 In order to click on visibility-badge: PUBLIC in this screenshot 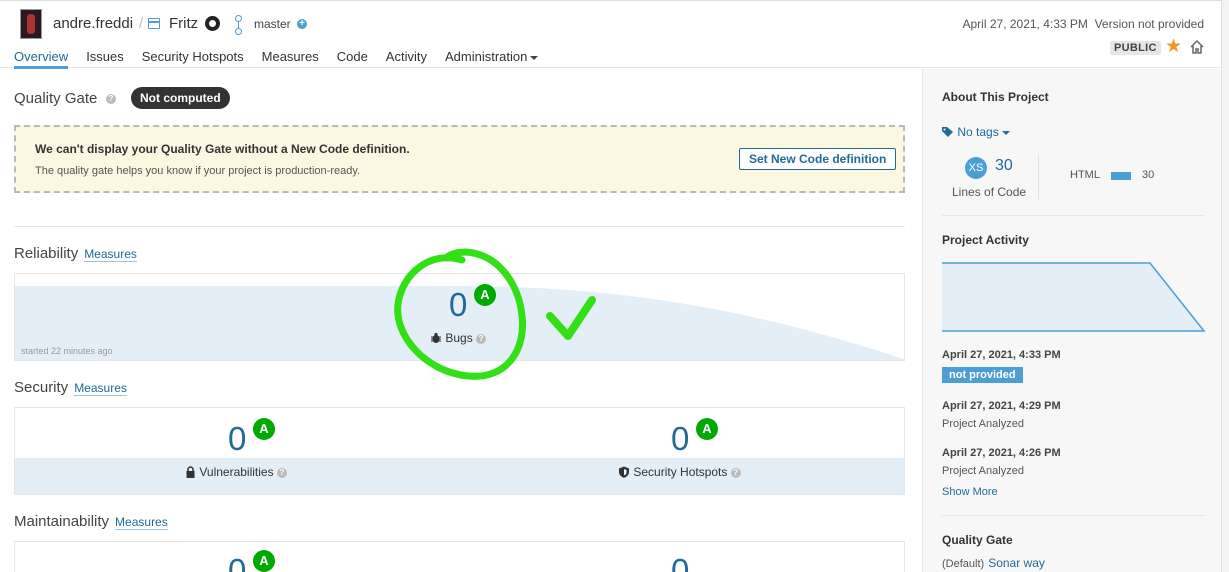, I will do `click(1135, 48)`.